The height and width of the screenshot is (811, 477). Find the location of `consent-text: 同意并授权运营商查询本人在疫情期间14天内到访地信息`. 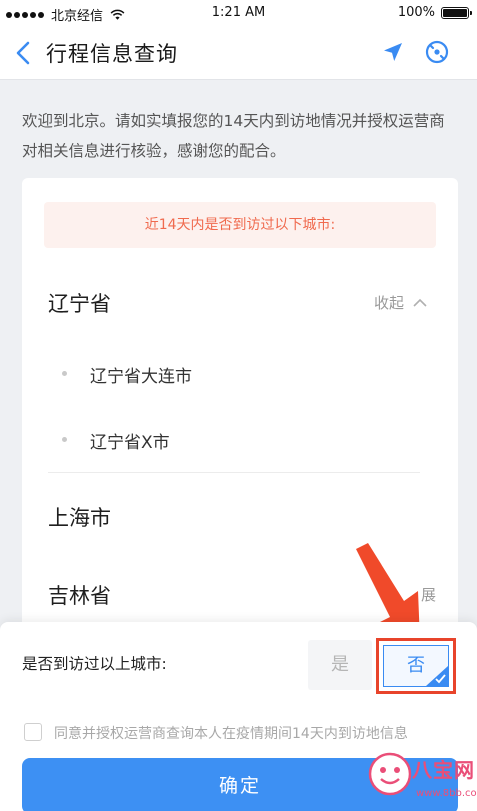

consent-text: 同意并授权运营商查询本人在疫情期间14天内到访地信息 is located at coordinates (231, 734).